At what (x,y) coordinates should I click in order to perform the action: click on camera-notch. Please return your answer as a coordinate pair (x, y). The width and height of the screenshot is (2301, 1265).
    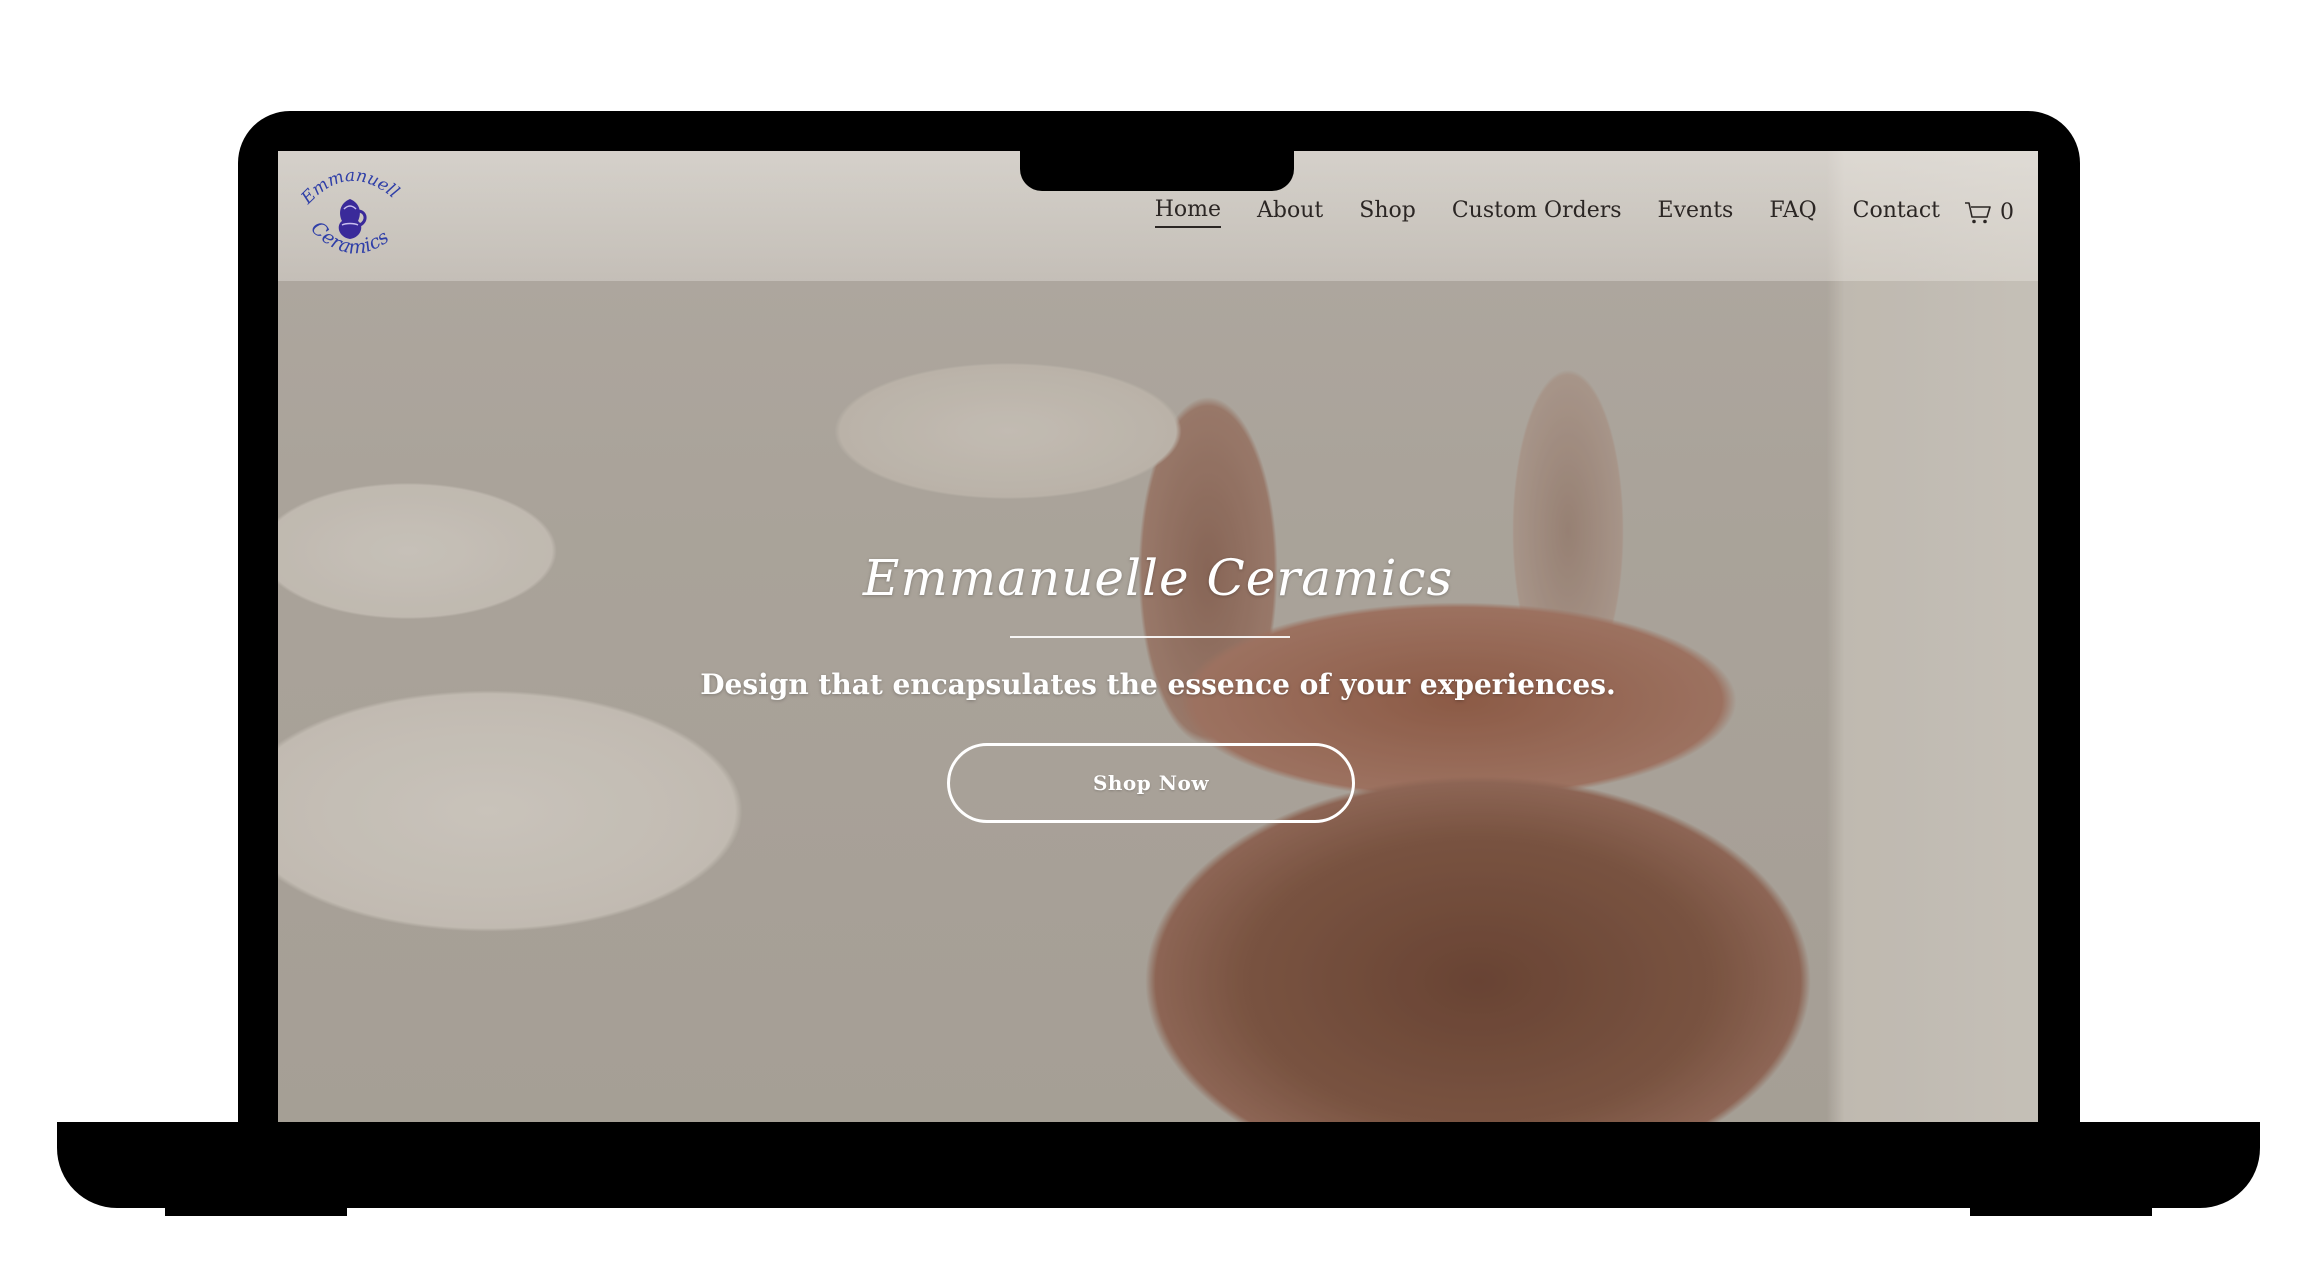
    Looking at the image, I should click on (1157, 171).